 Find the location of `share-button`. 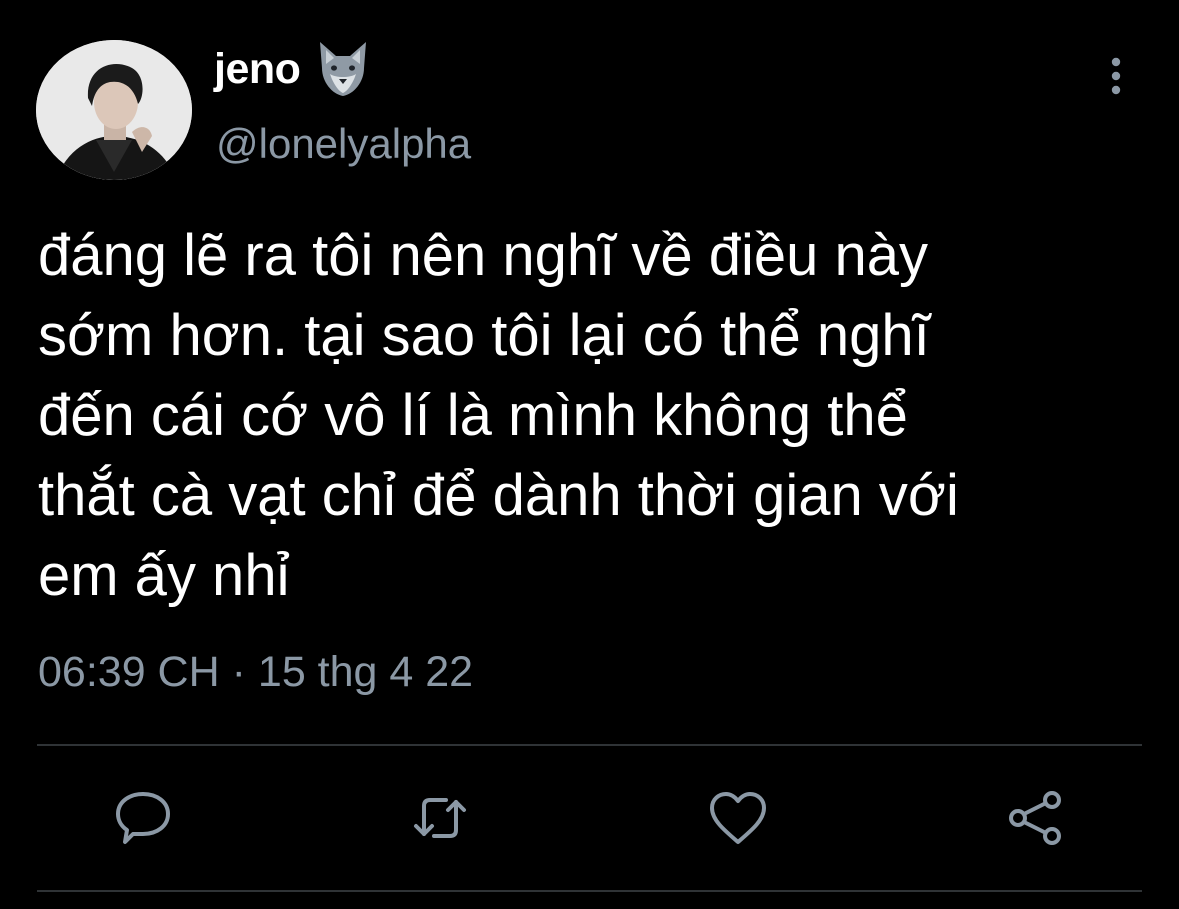

share-button is located at coordinates (1036, 818).